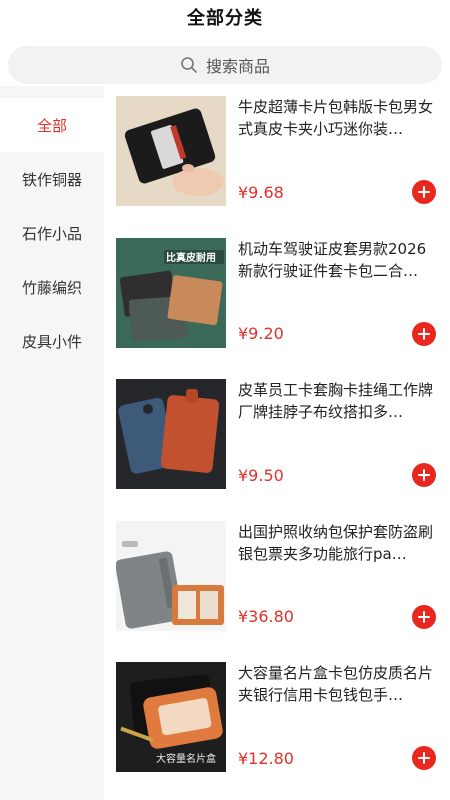 This screenshot has height=800, width=450. Describe the element at coordinates (186, 759) in the screenshot. I see `product-image-text: 大容量名片盒` at that location.